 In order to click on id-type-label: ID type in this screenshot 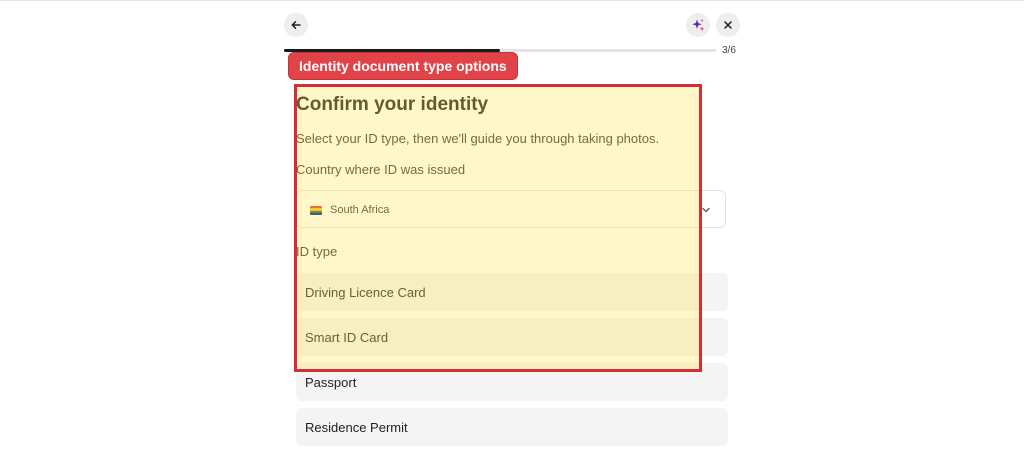, I will do `click(317, 251)`.